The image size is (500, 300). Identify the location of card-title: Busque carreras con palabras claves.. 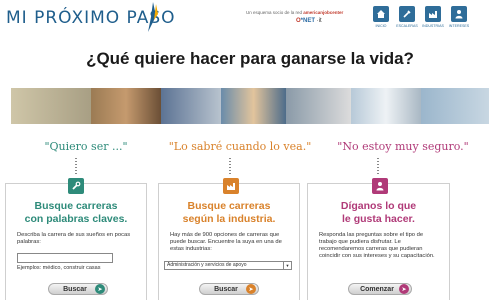
(76, 212).